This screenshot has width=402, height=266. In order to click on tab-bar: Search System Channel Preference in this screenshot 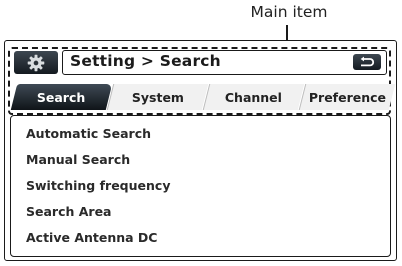, I will do `click(203, 97)`.